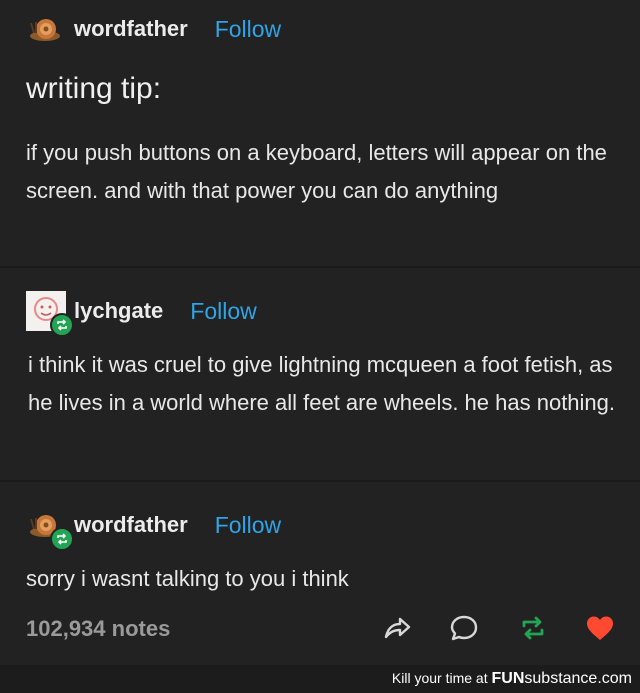 The image size is (640, 693). Describe the element at coordinates (464, 628) in the screenshot. I see `reply-icon` at that location.